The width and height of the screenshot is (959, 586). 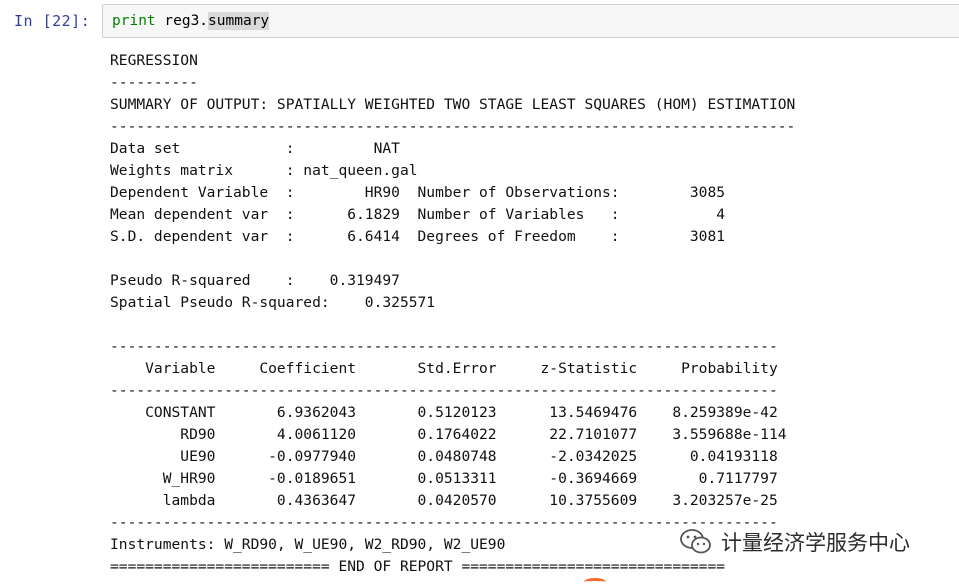 I want to click on output-line: Weights matrix : nat_queen.gal, so click(x=264, y=170).